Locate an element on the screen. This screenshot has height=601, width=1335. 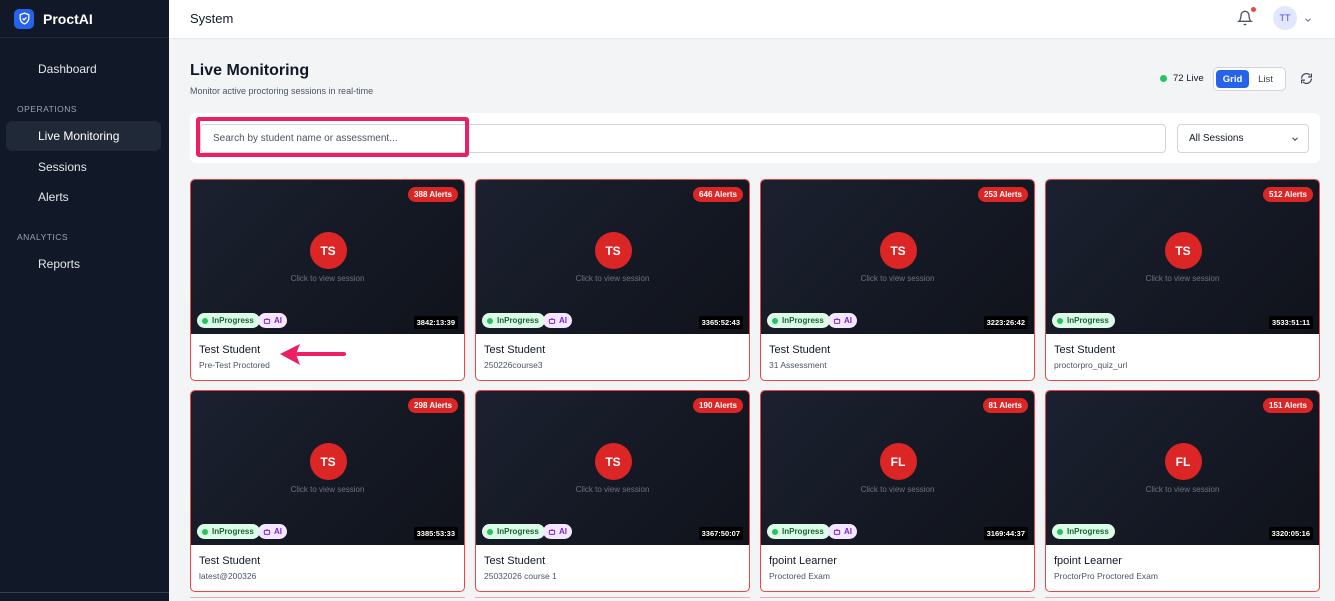
alerts-badge: 190 Alerts is located at coordinates (718, 405).